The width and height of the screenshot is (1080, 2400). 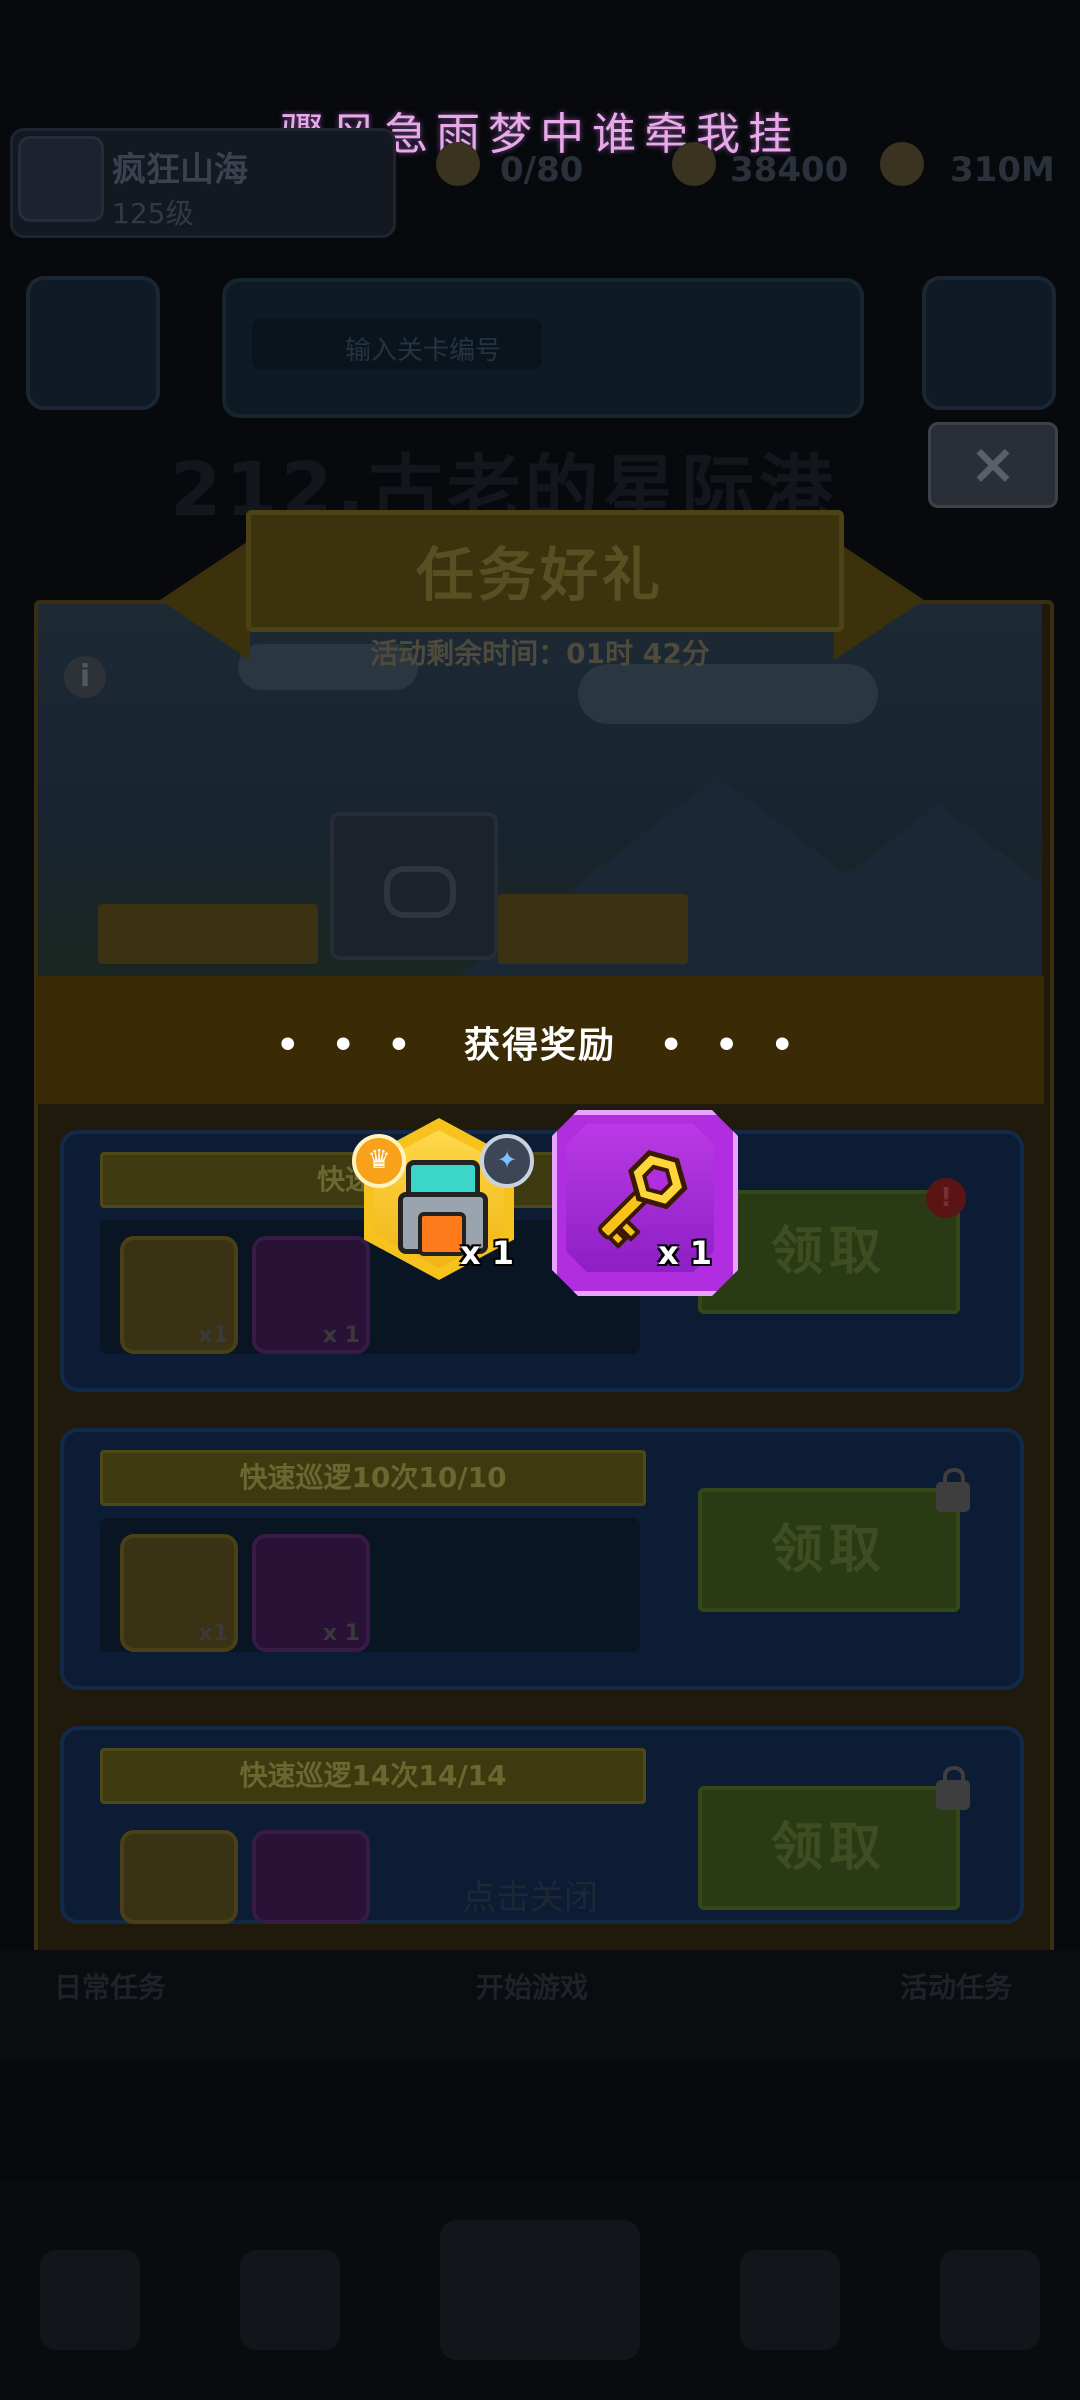 I want to click on tab-event-tasks: 活动任务, so click(x=956, y=1987).